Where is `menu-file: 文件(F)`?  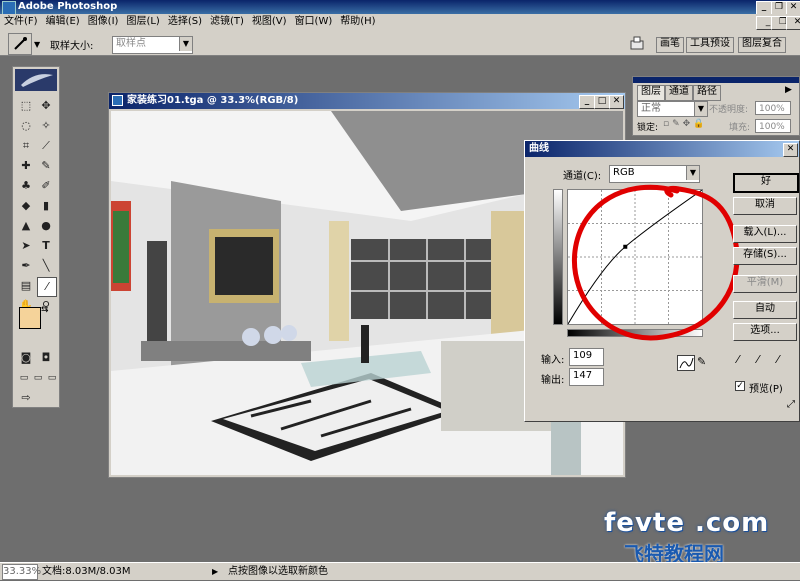
menu-file: 文件(F) is located at coordinates (21, 21).